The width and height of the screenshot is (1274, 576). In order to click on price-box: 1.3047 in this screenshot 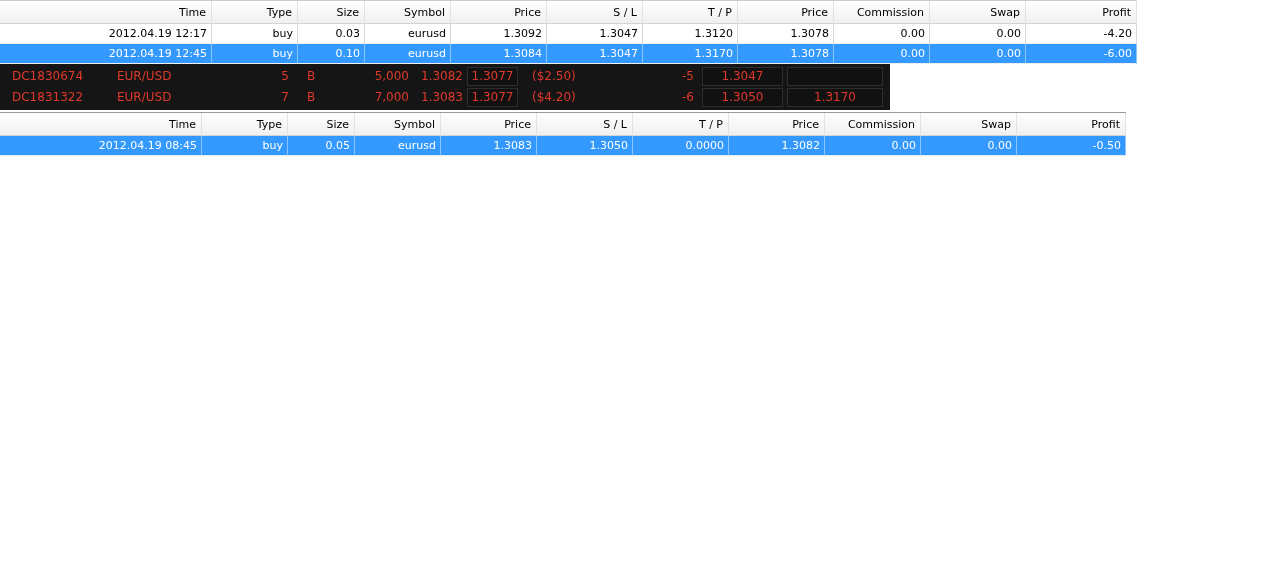, I will do `click(742, 76)`.